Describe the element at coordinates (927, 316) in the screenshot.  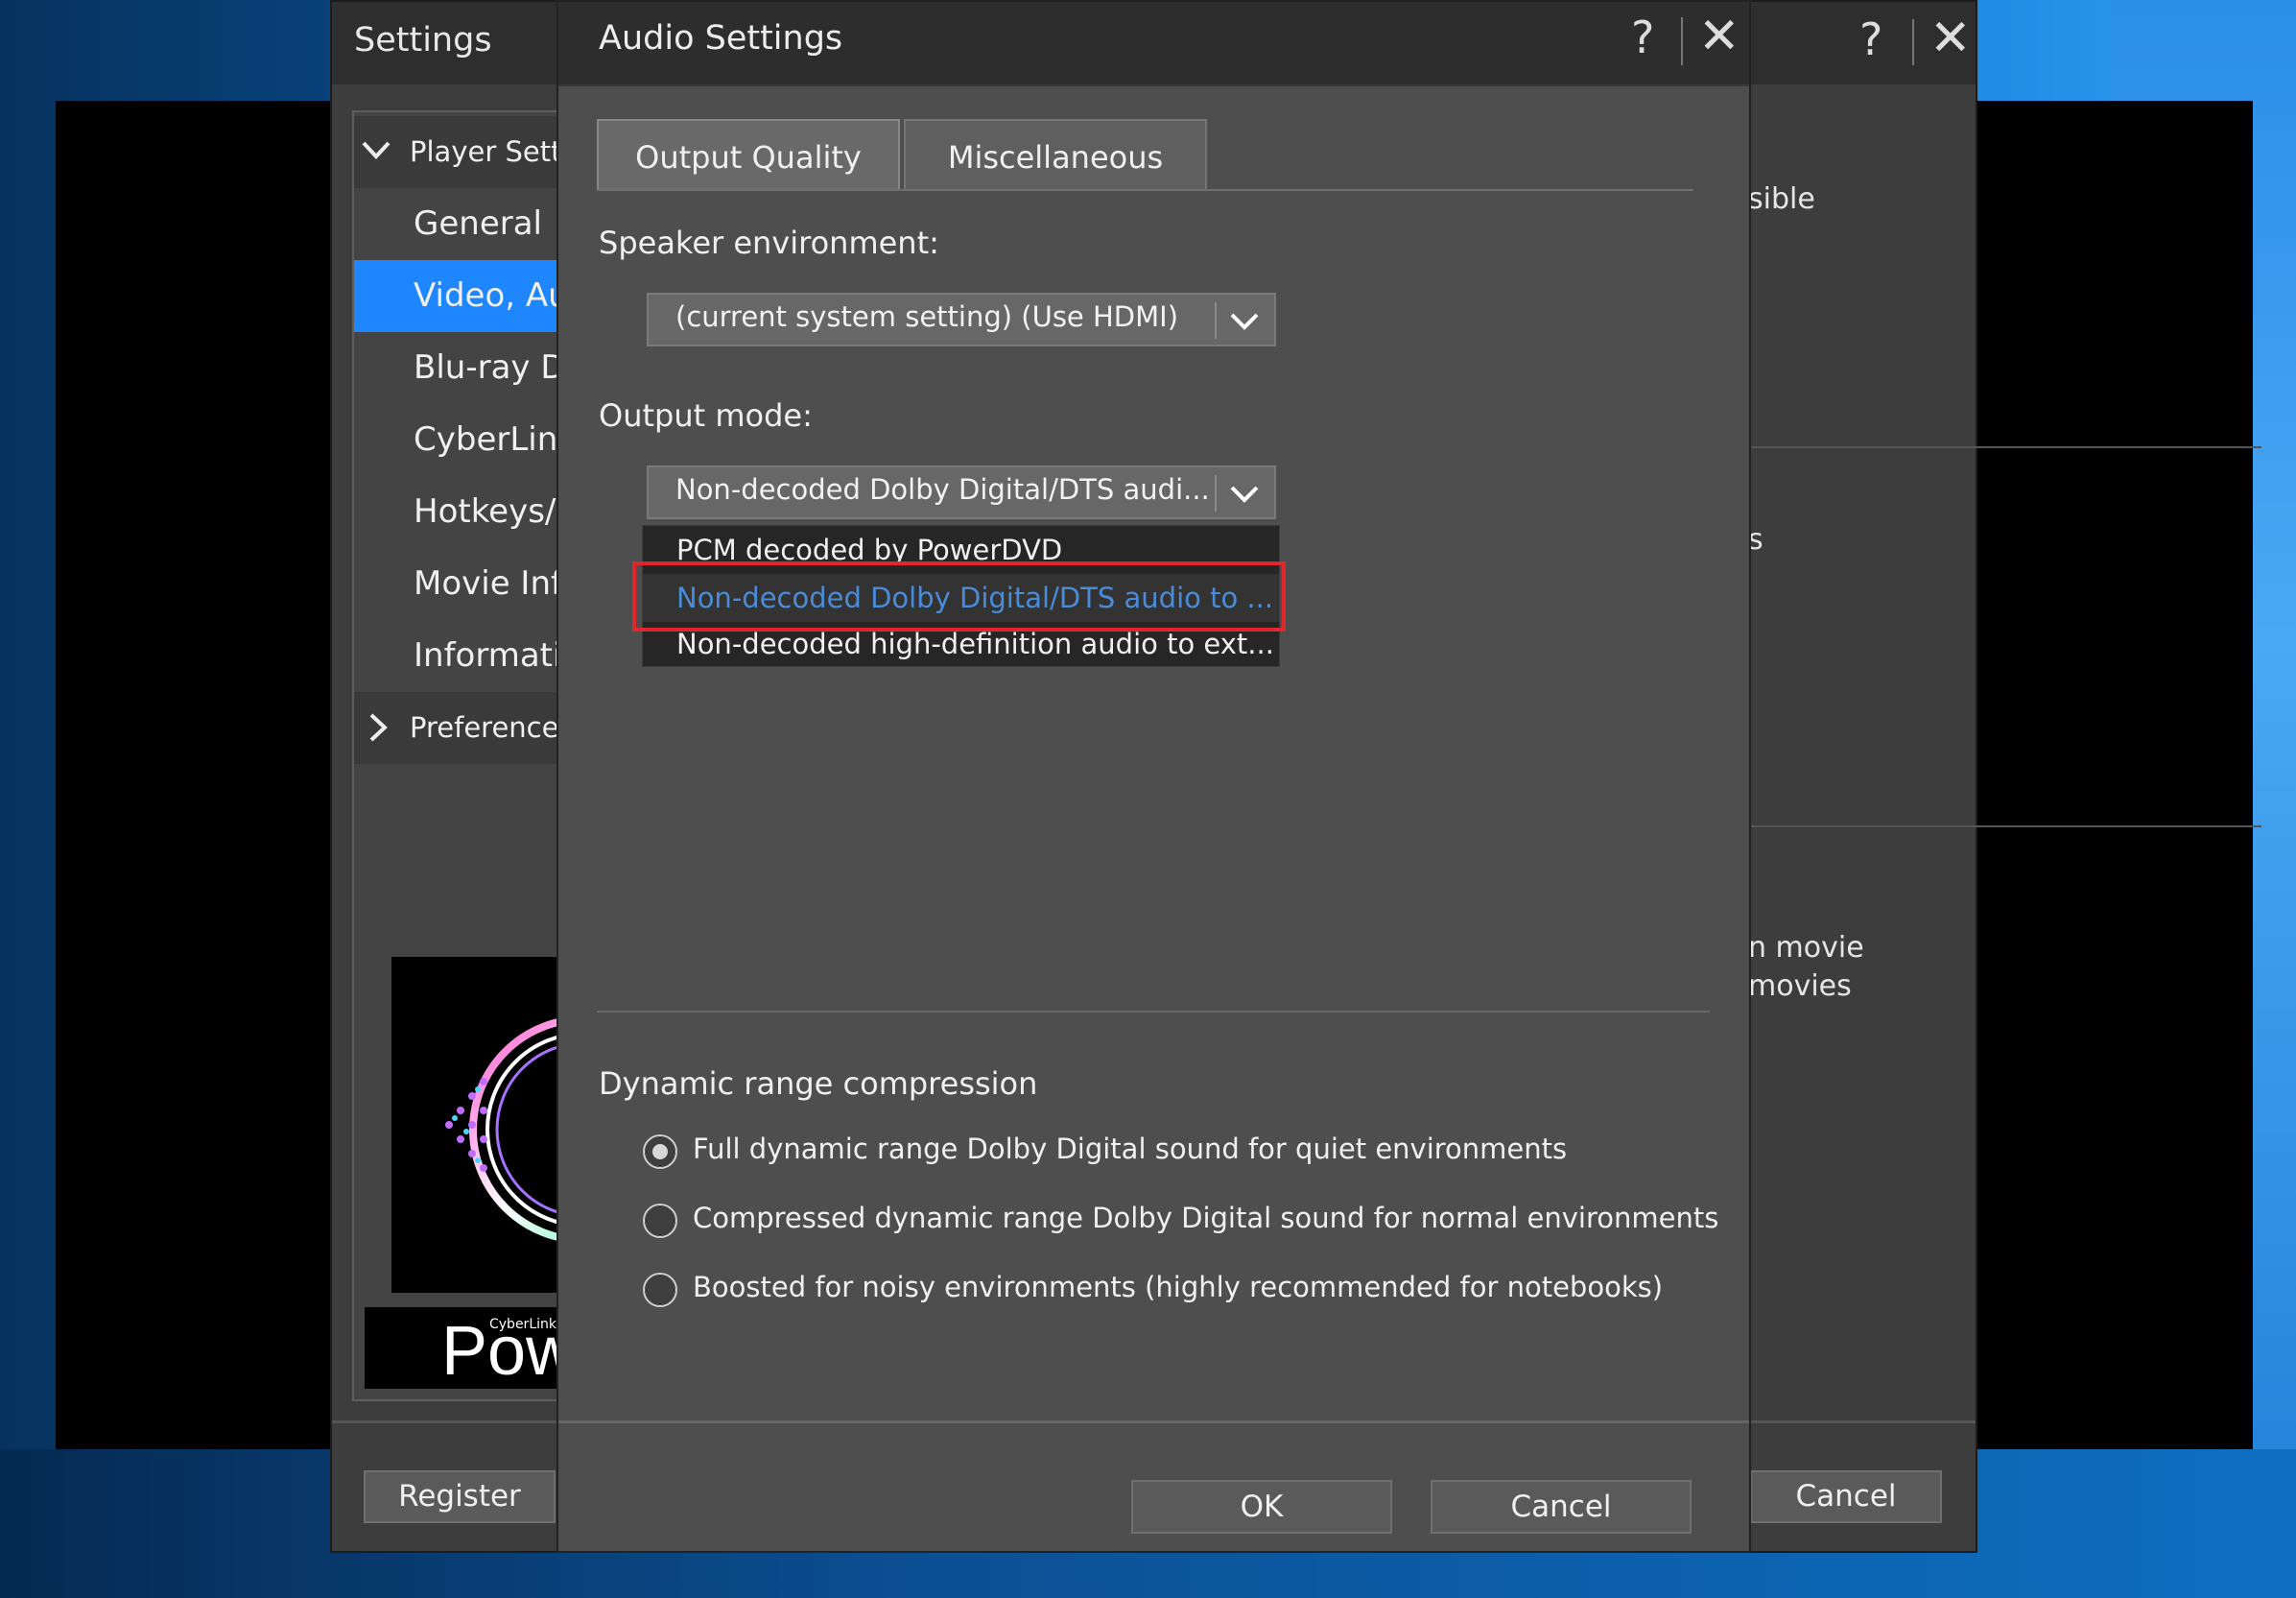
I see `select-value: (current system setting) (Use HDMI)` at that location.